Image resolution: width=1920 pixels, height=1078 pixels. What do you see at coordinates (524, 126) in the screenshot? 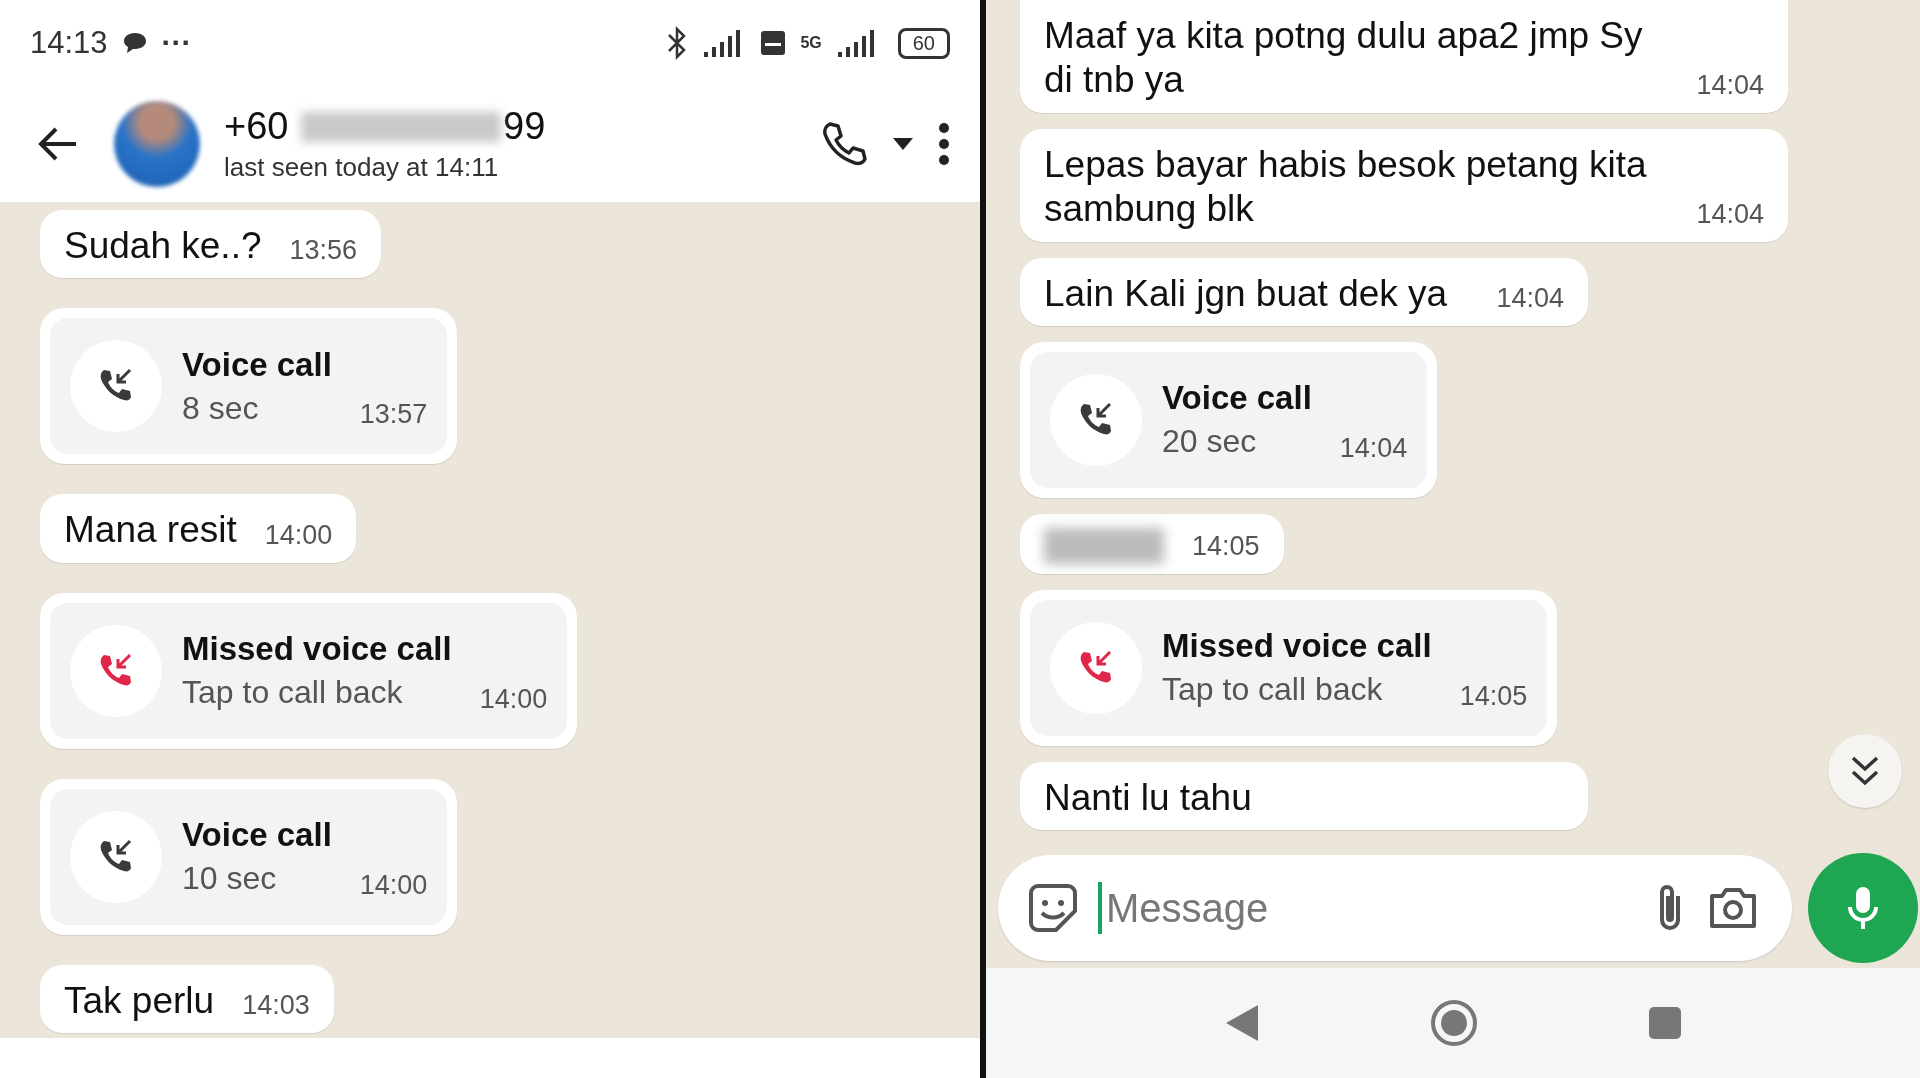
I see `contact-number: 99` at bounding box center [524, 126].